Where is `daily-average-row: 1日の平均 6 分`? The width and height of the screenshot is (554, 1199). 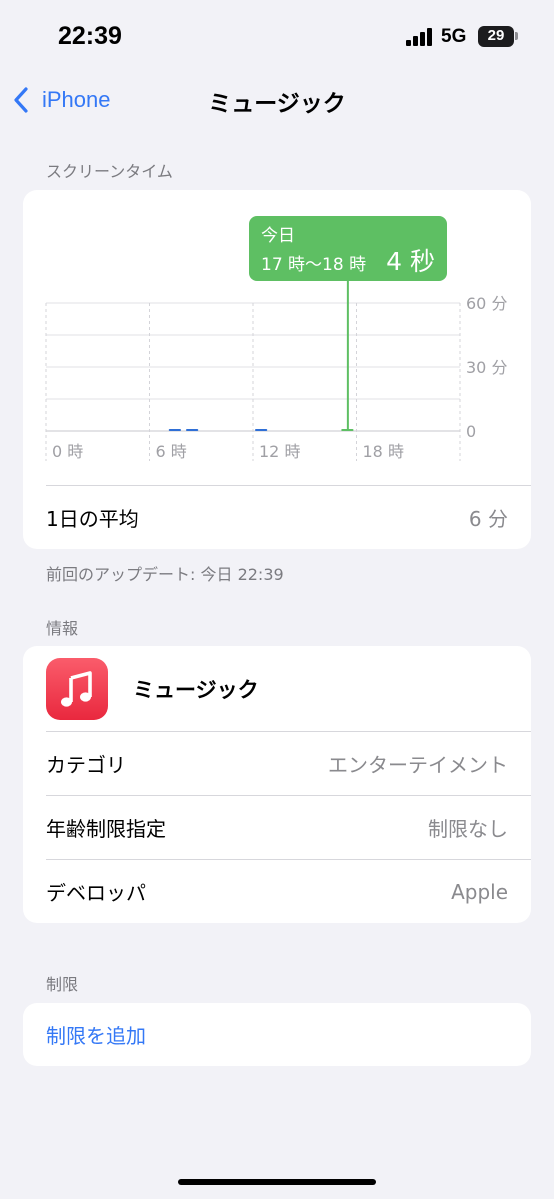
daily-average-row: 1日の平均 6 分 is located at coordinates (288, 517).